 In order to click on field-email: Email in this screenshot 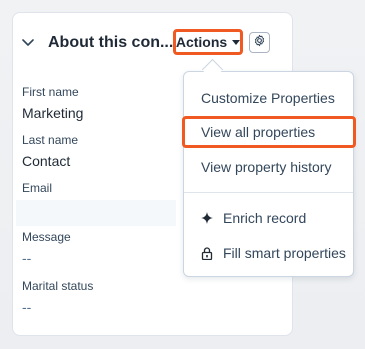, I will do `click(96, 203)`.